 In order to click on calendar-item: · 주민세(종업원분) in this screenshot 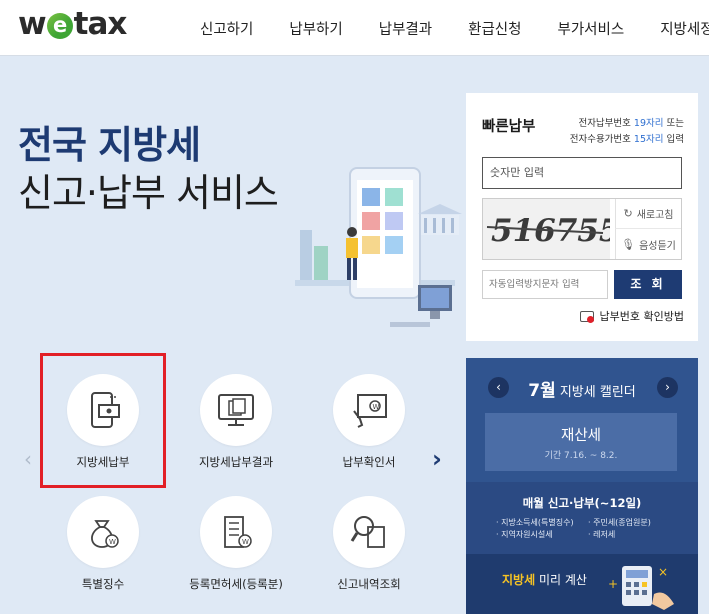, I will do `click(619, 522)`.